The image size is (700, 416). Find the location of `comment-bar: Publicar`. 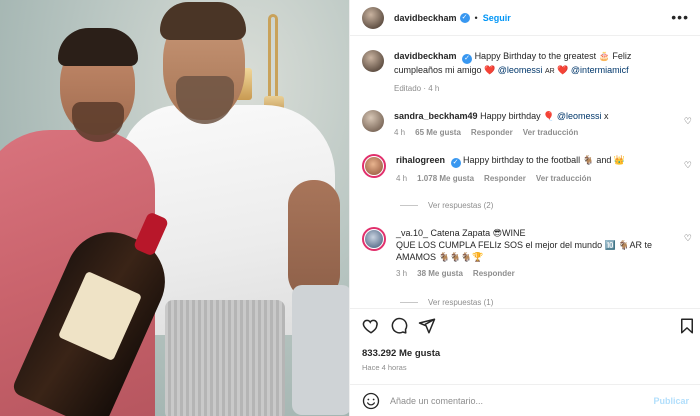

comment-bar: Publicar is located at coordinates (525, 400).